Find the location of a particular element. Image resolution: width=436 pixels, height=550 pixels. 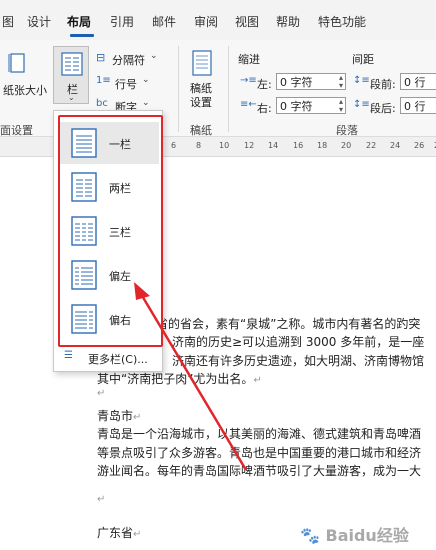

watermark: 🐾 Baidu经验 is located at coordinates (354, 534).